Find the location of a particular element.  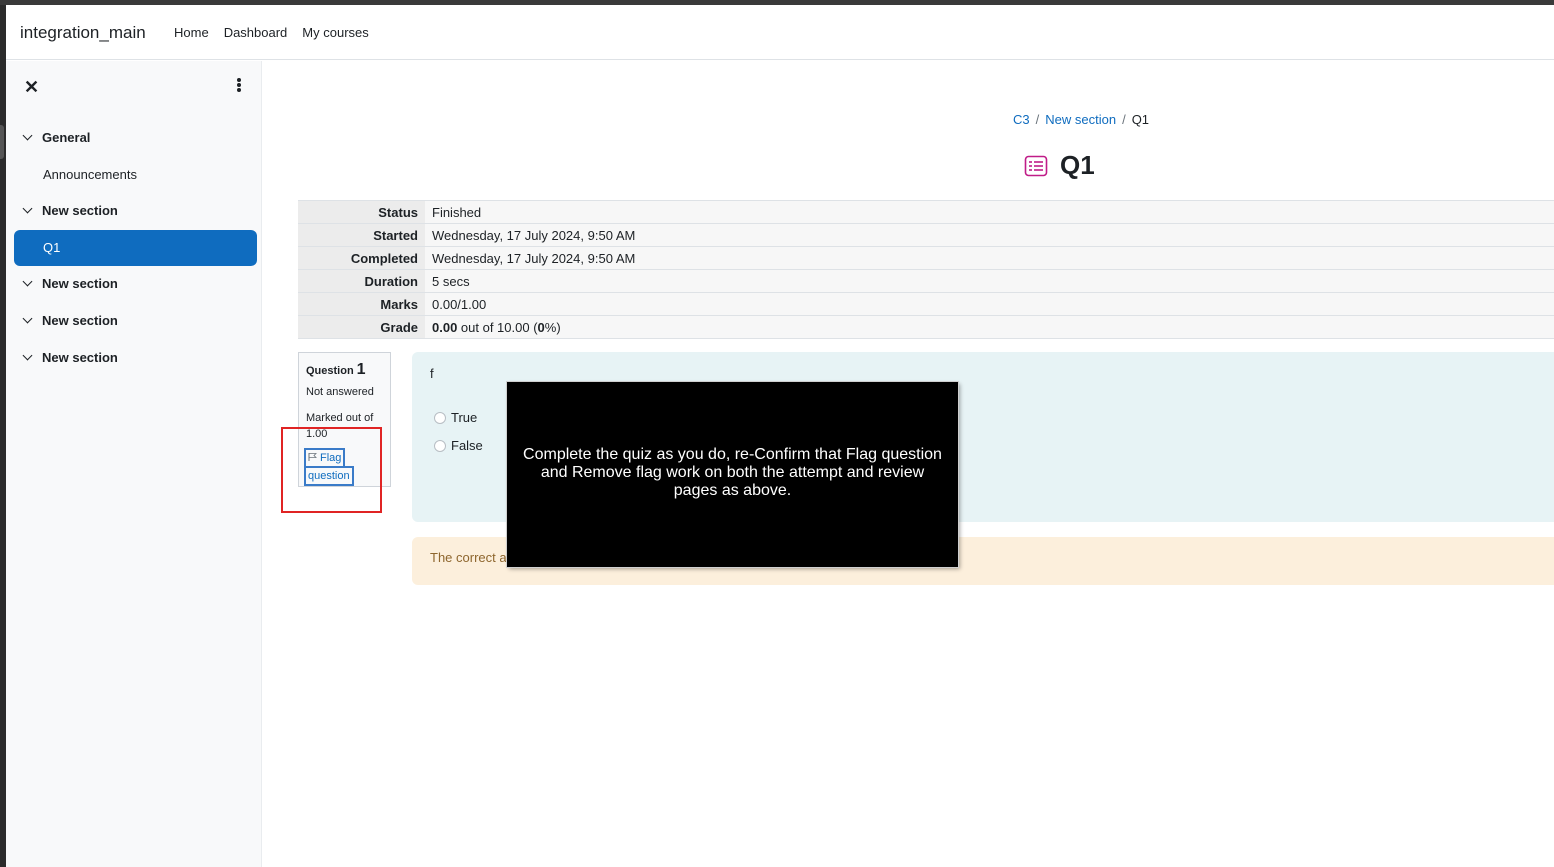

grade-score: 0.00 is located at coordinates (445, 327).